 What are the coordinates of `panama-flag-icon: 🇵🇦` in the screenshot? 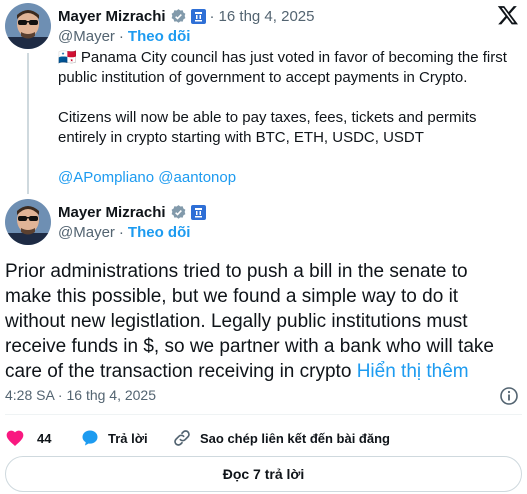 It's located at (67, 57).